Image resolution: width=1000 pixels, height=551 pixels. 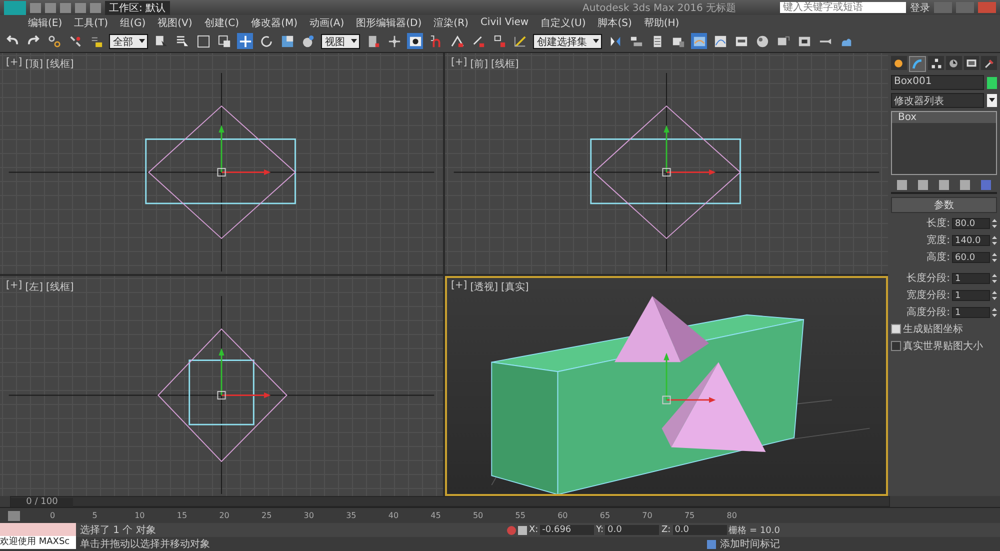 What do you see at coordinates (615, 23) in the screenshot?
I see `menu-item: 脚本(S)` at bounding box center [615, 23].